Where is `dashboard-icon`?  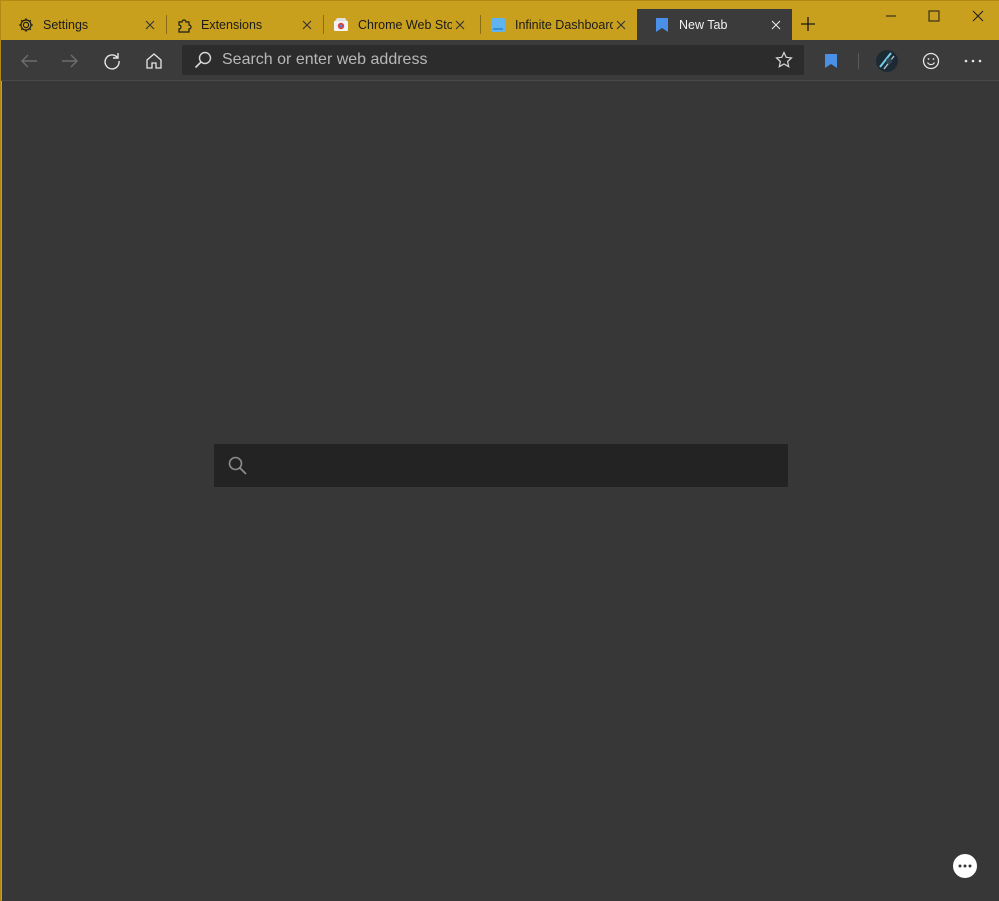
dashboard-icon is located at coordinates (498, 25).